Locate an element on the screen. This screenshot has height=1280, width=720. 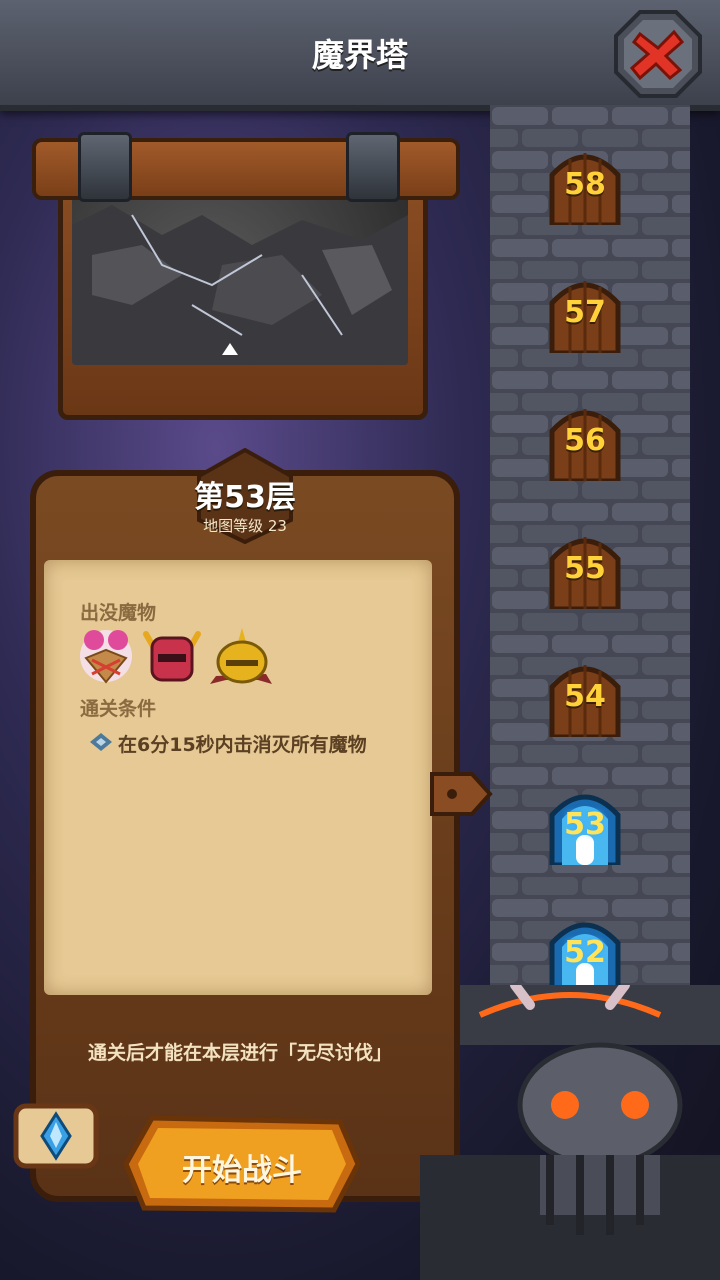
tower-floor-number: 55 is located at coordinates (585, 568).